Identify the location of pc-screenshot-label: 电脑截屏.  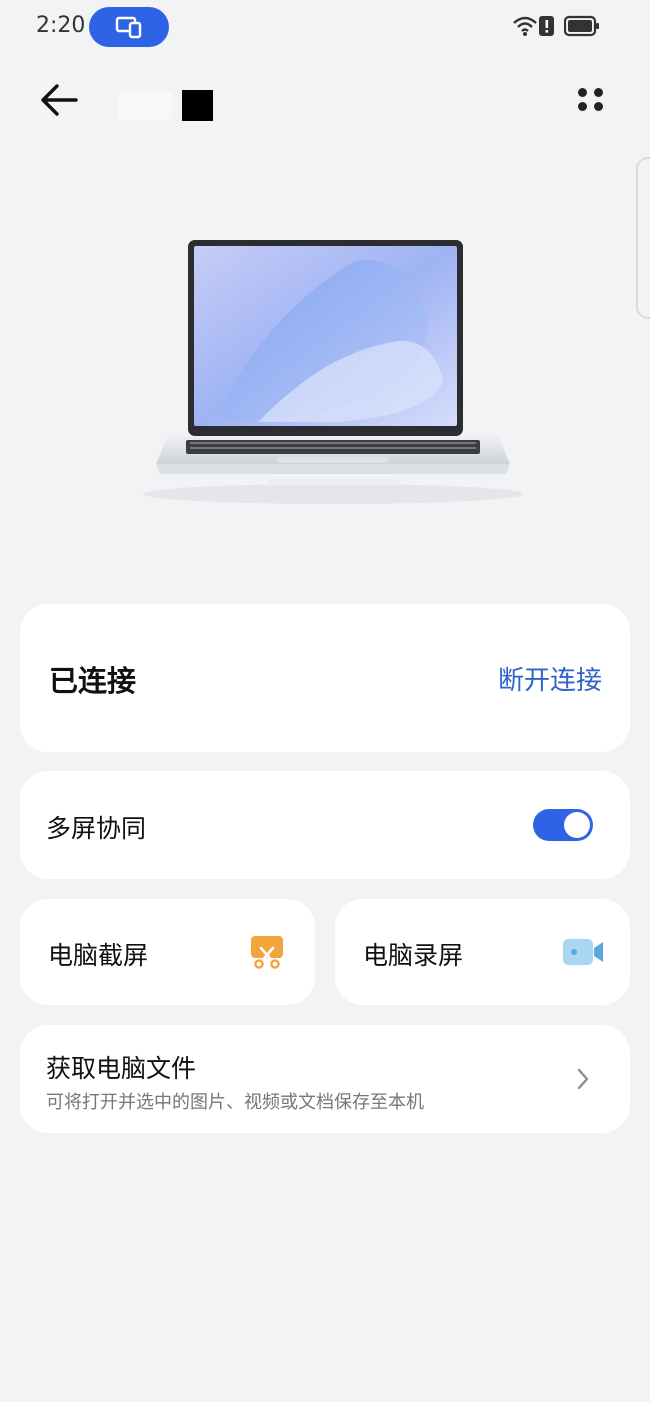
(98, 955).